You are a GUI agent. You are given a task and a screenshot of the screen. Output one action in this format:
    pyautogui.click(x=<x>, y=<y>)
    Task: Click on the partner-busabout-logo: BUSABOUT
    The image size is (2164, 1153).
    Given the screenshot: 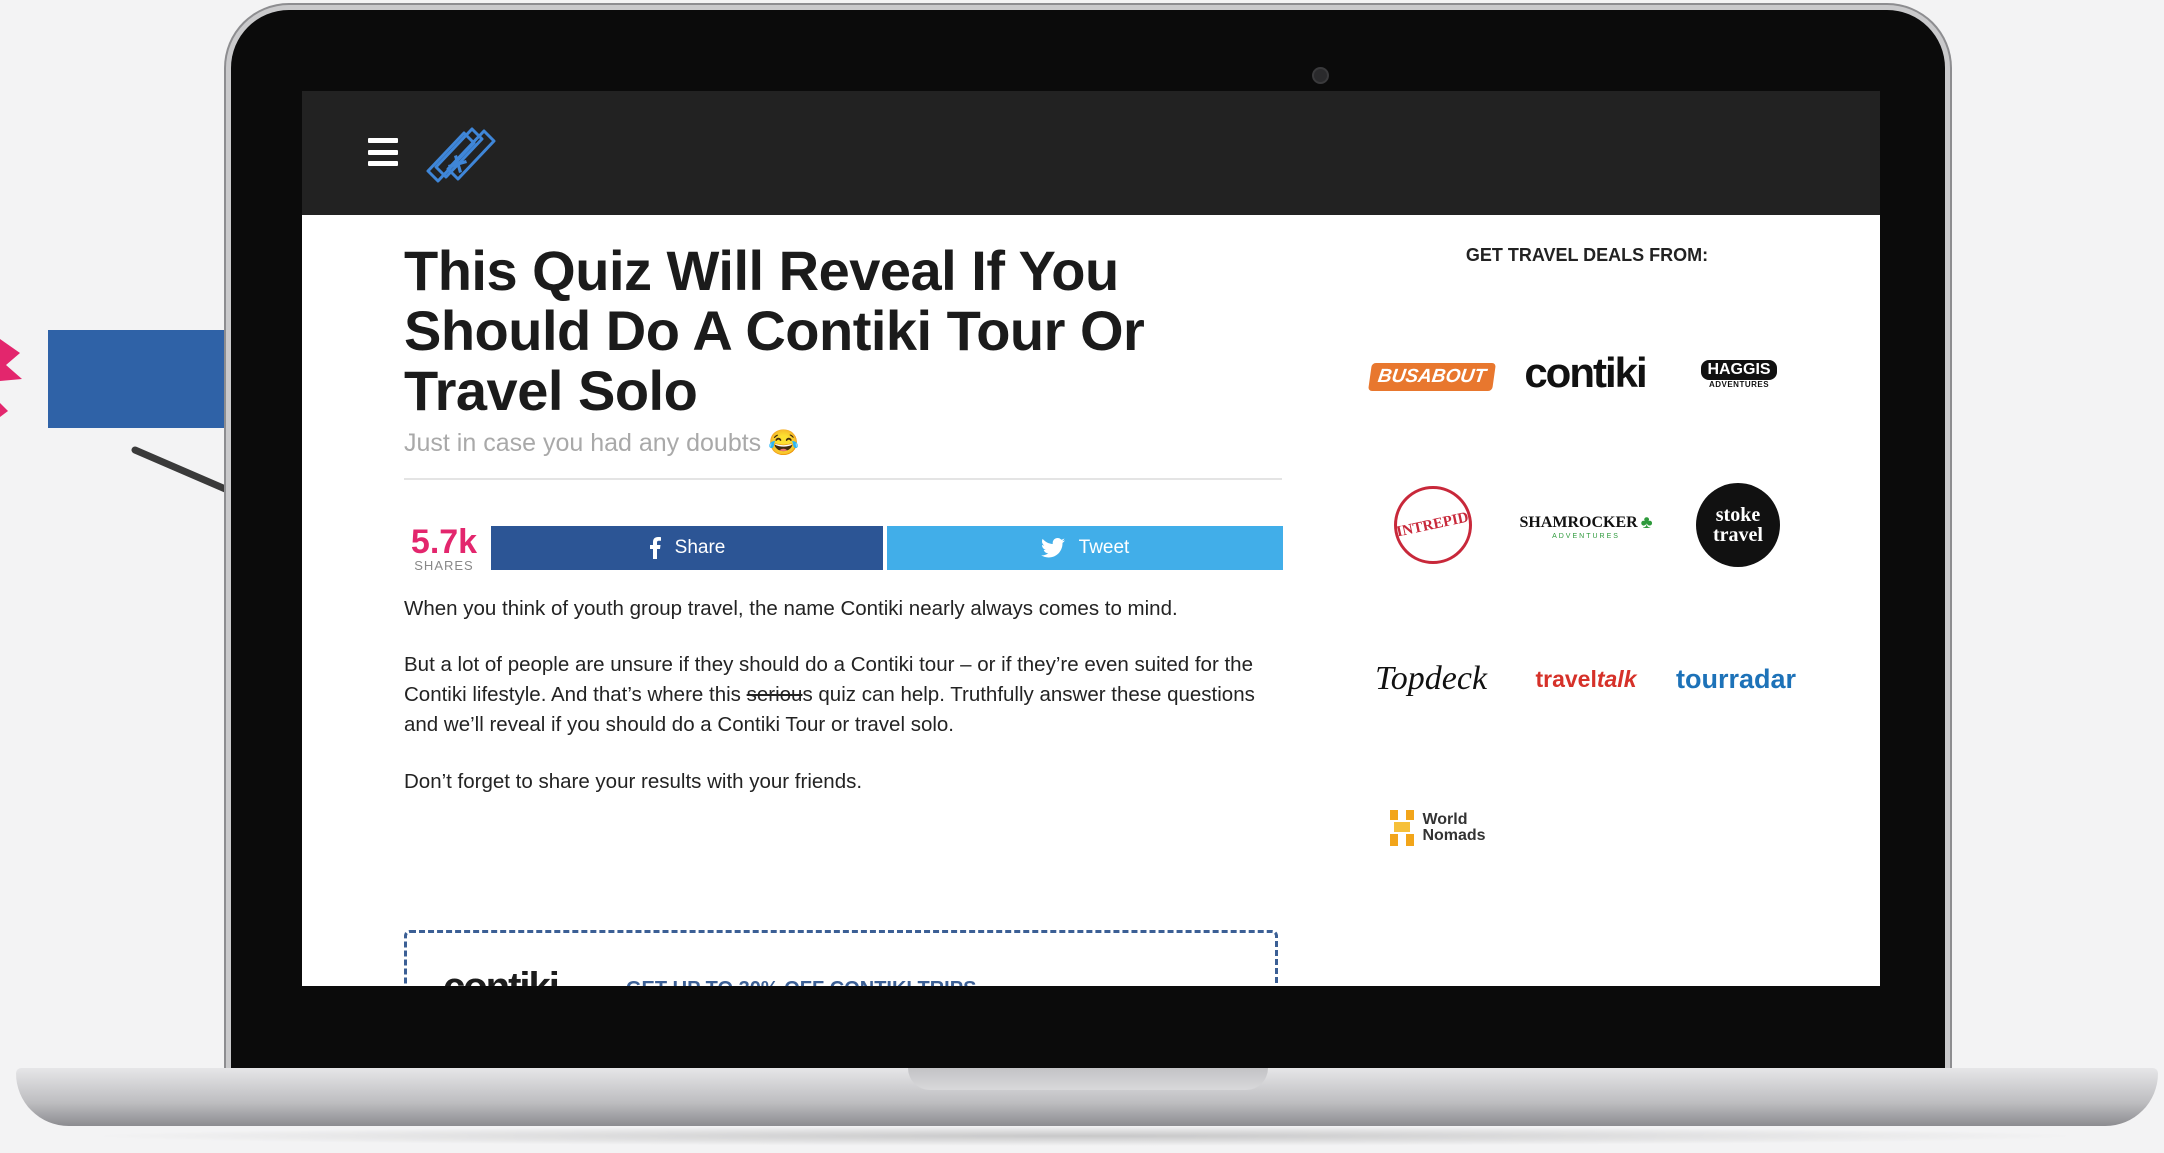 What is the action you would take?
    pyautogui.click(x=1432, y=377)
    